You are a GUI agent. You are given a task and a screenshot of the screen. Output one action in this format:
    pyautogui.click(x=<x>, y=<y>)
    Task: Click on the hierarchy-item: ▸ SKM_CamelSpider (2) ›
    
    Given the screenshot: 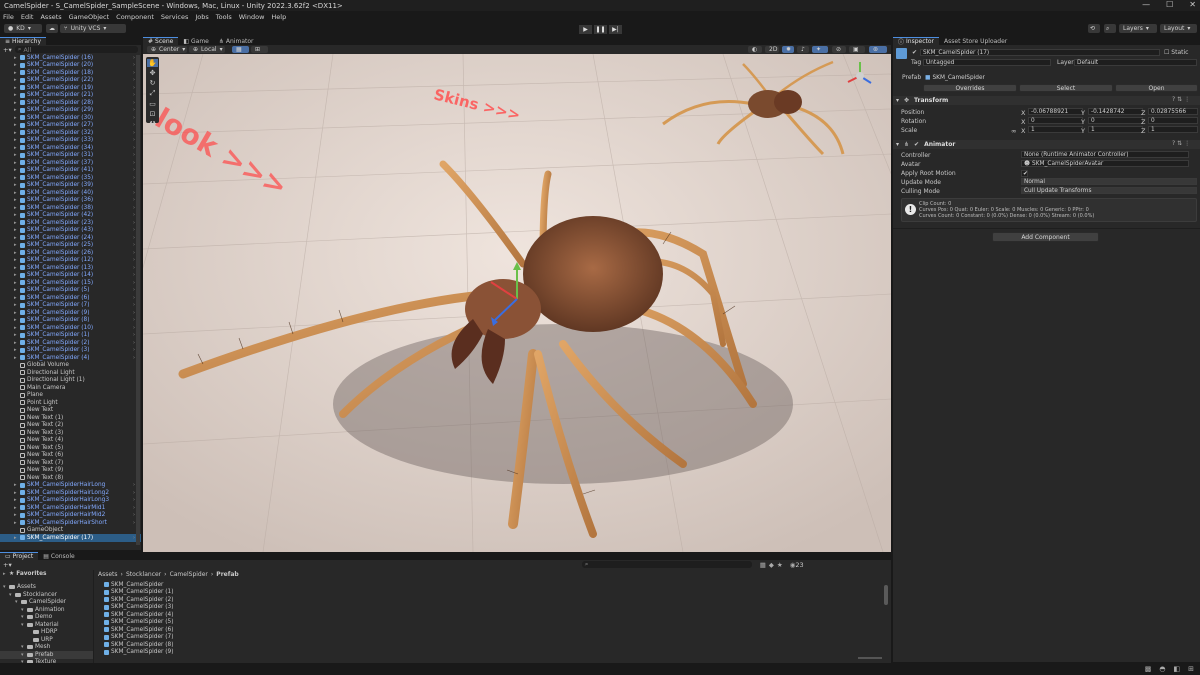 What is the action you would take?
    pyautogui.click(x=77, y=343)
    